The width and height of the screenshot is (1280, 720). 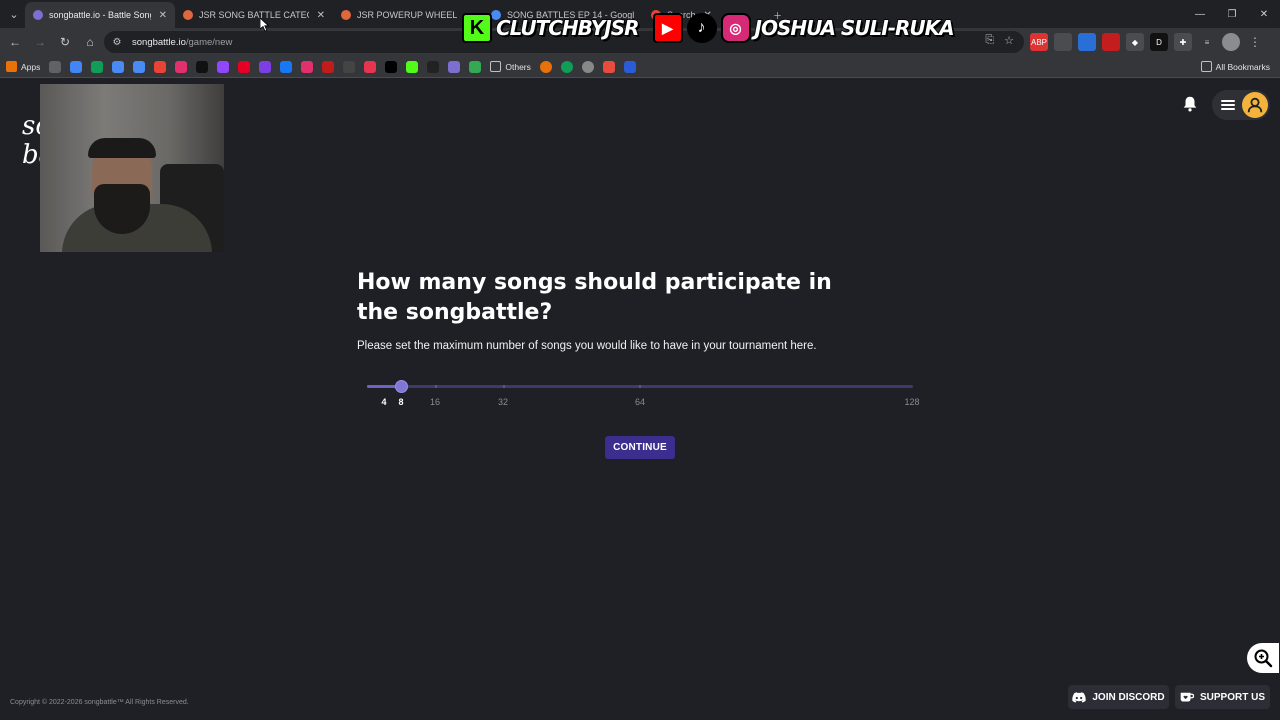 What do you see at coordinates (182, 42) in the screenshot?
I see `url-text: songbattle.io/game/new` at bounding box center [182, 42].